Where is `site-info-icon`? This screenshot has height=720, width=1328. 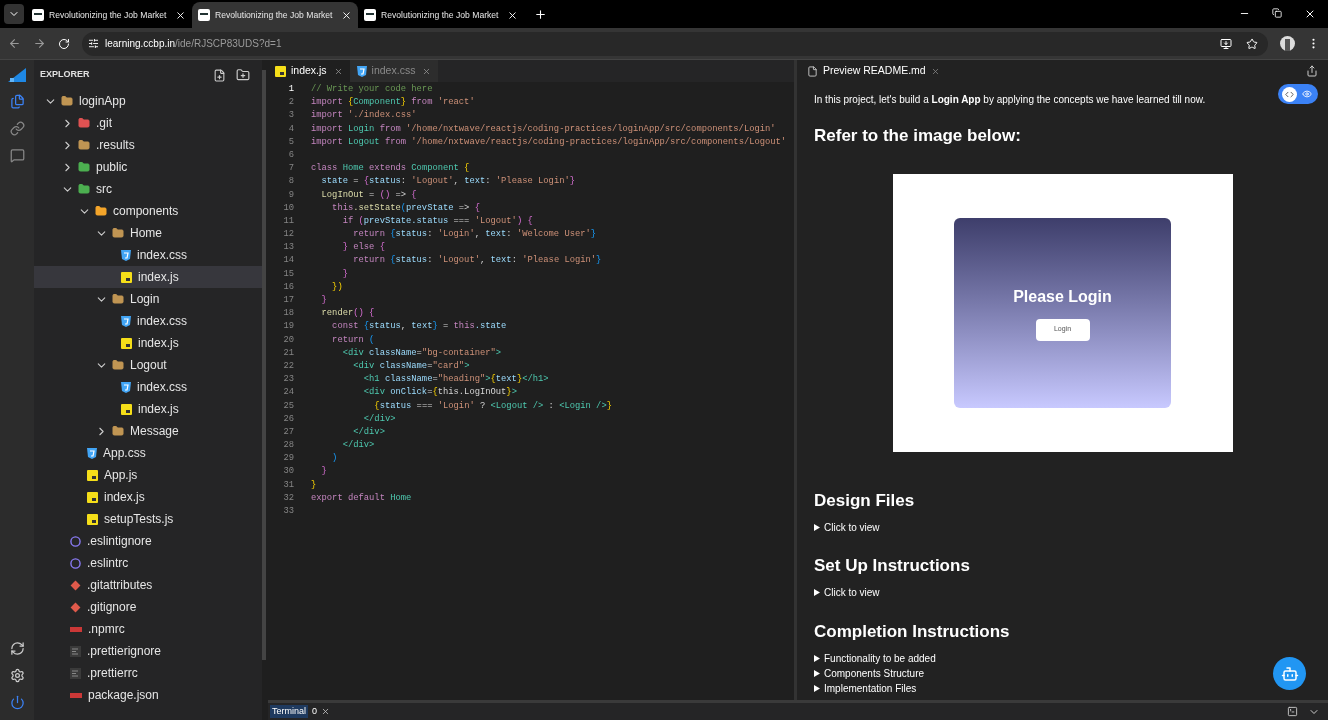
site-info-icon is located at coordinates (93, 43).